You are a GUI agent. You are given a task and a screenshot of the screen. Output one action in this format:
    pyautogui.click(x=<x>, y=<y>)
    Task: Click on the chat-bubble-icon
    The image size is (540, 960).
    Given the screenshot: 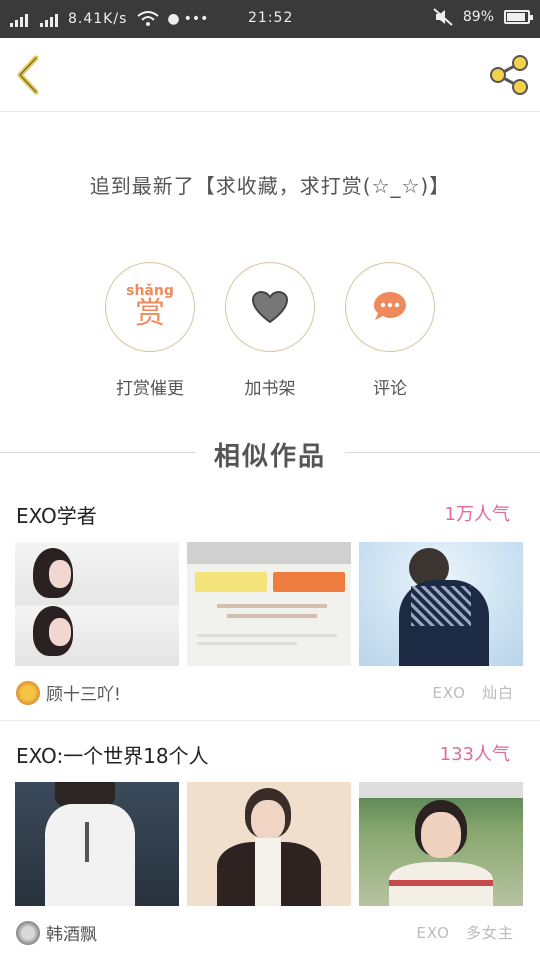 What is the action you would take?
    pyautogui.click(x=390, y=306)
    